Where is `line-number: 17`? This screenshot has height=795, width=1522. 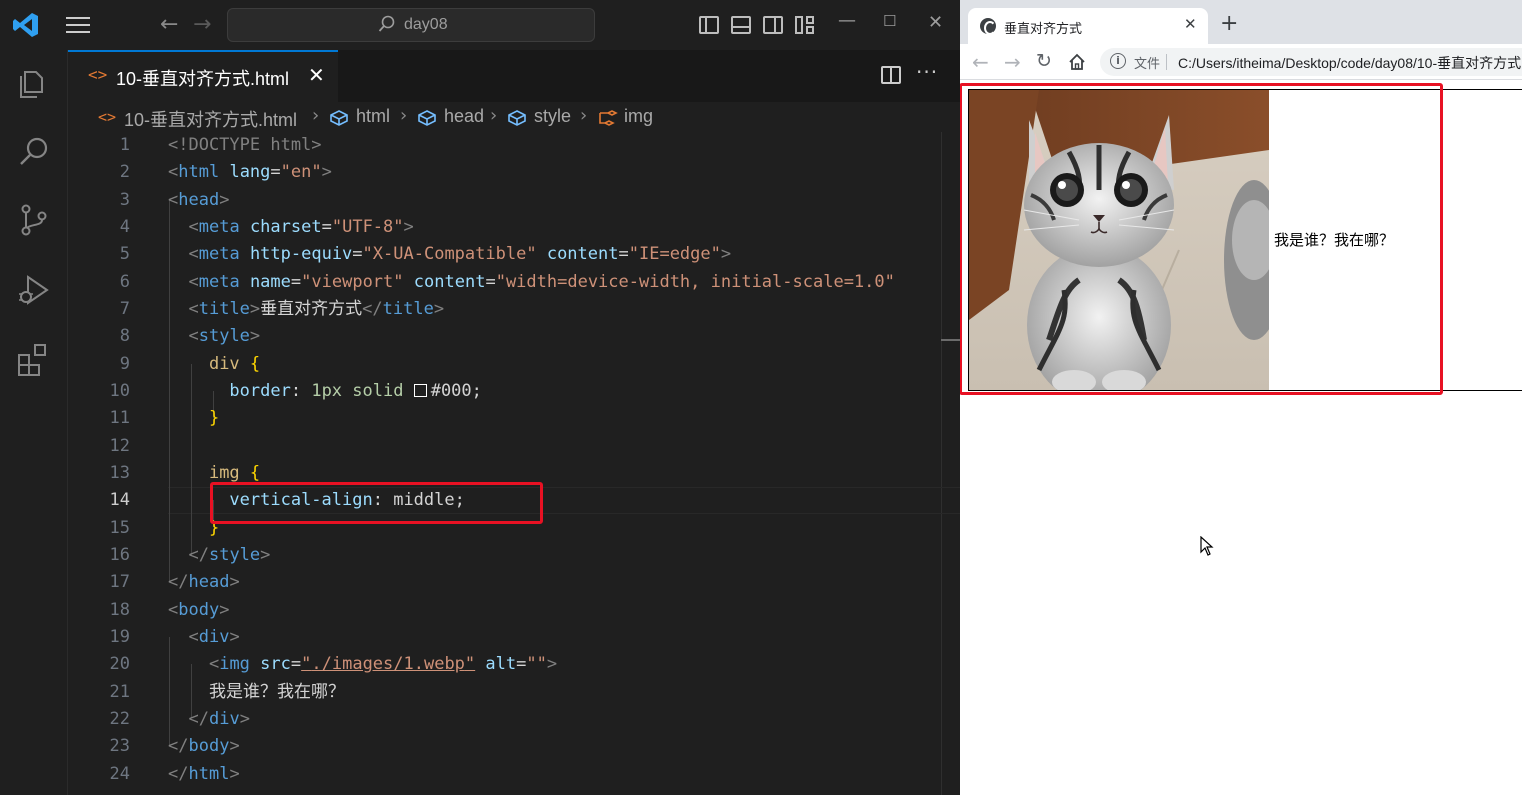
line-number: 17 is located at coordinates (119, 582).